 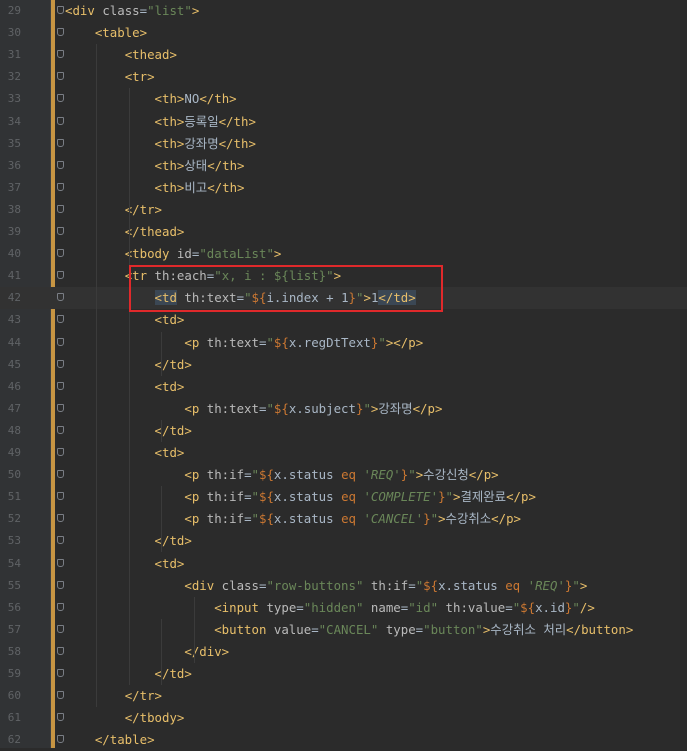 What do you see at coordinates (343, 254) in the screenshot?
I see `code-line: 40 <tbody id="dataList">` at bounding box center [343, 254].